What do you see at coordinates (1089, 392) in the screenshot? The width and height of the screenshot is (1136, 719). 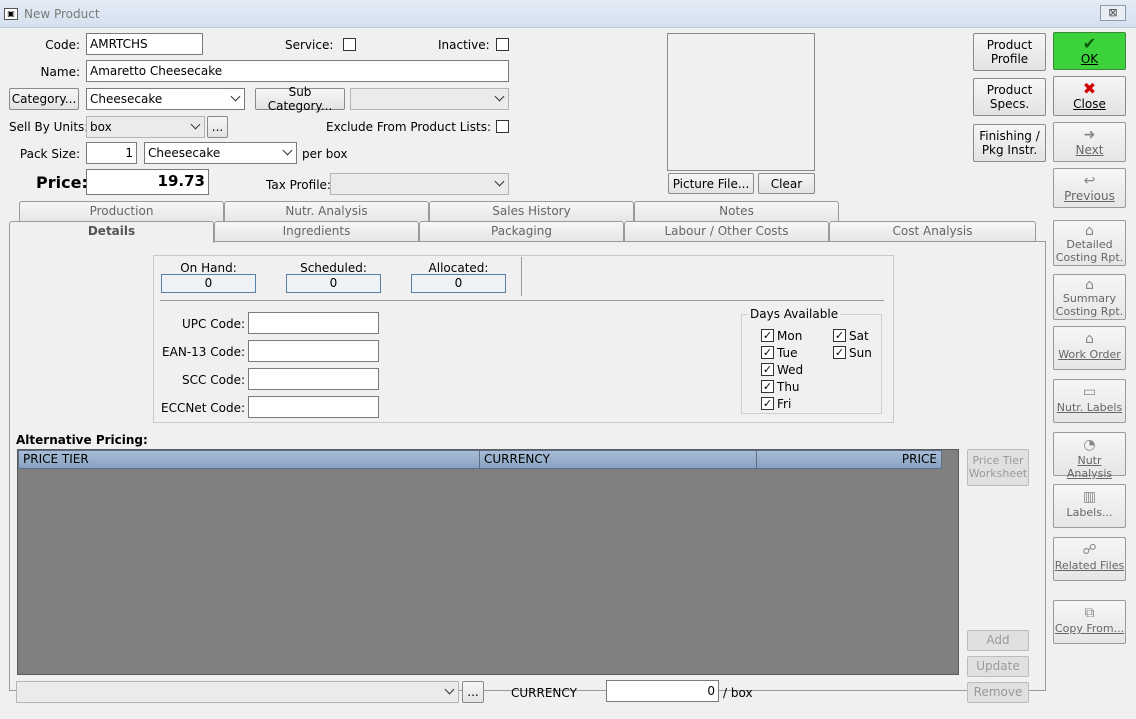 I see `label-icon: ▭` at bounding box center [1089, 392].